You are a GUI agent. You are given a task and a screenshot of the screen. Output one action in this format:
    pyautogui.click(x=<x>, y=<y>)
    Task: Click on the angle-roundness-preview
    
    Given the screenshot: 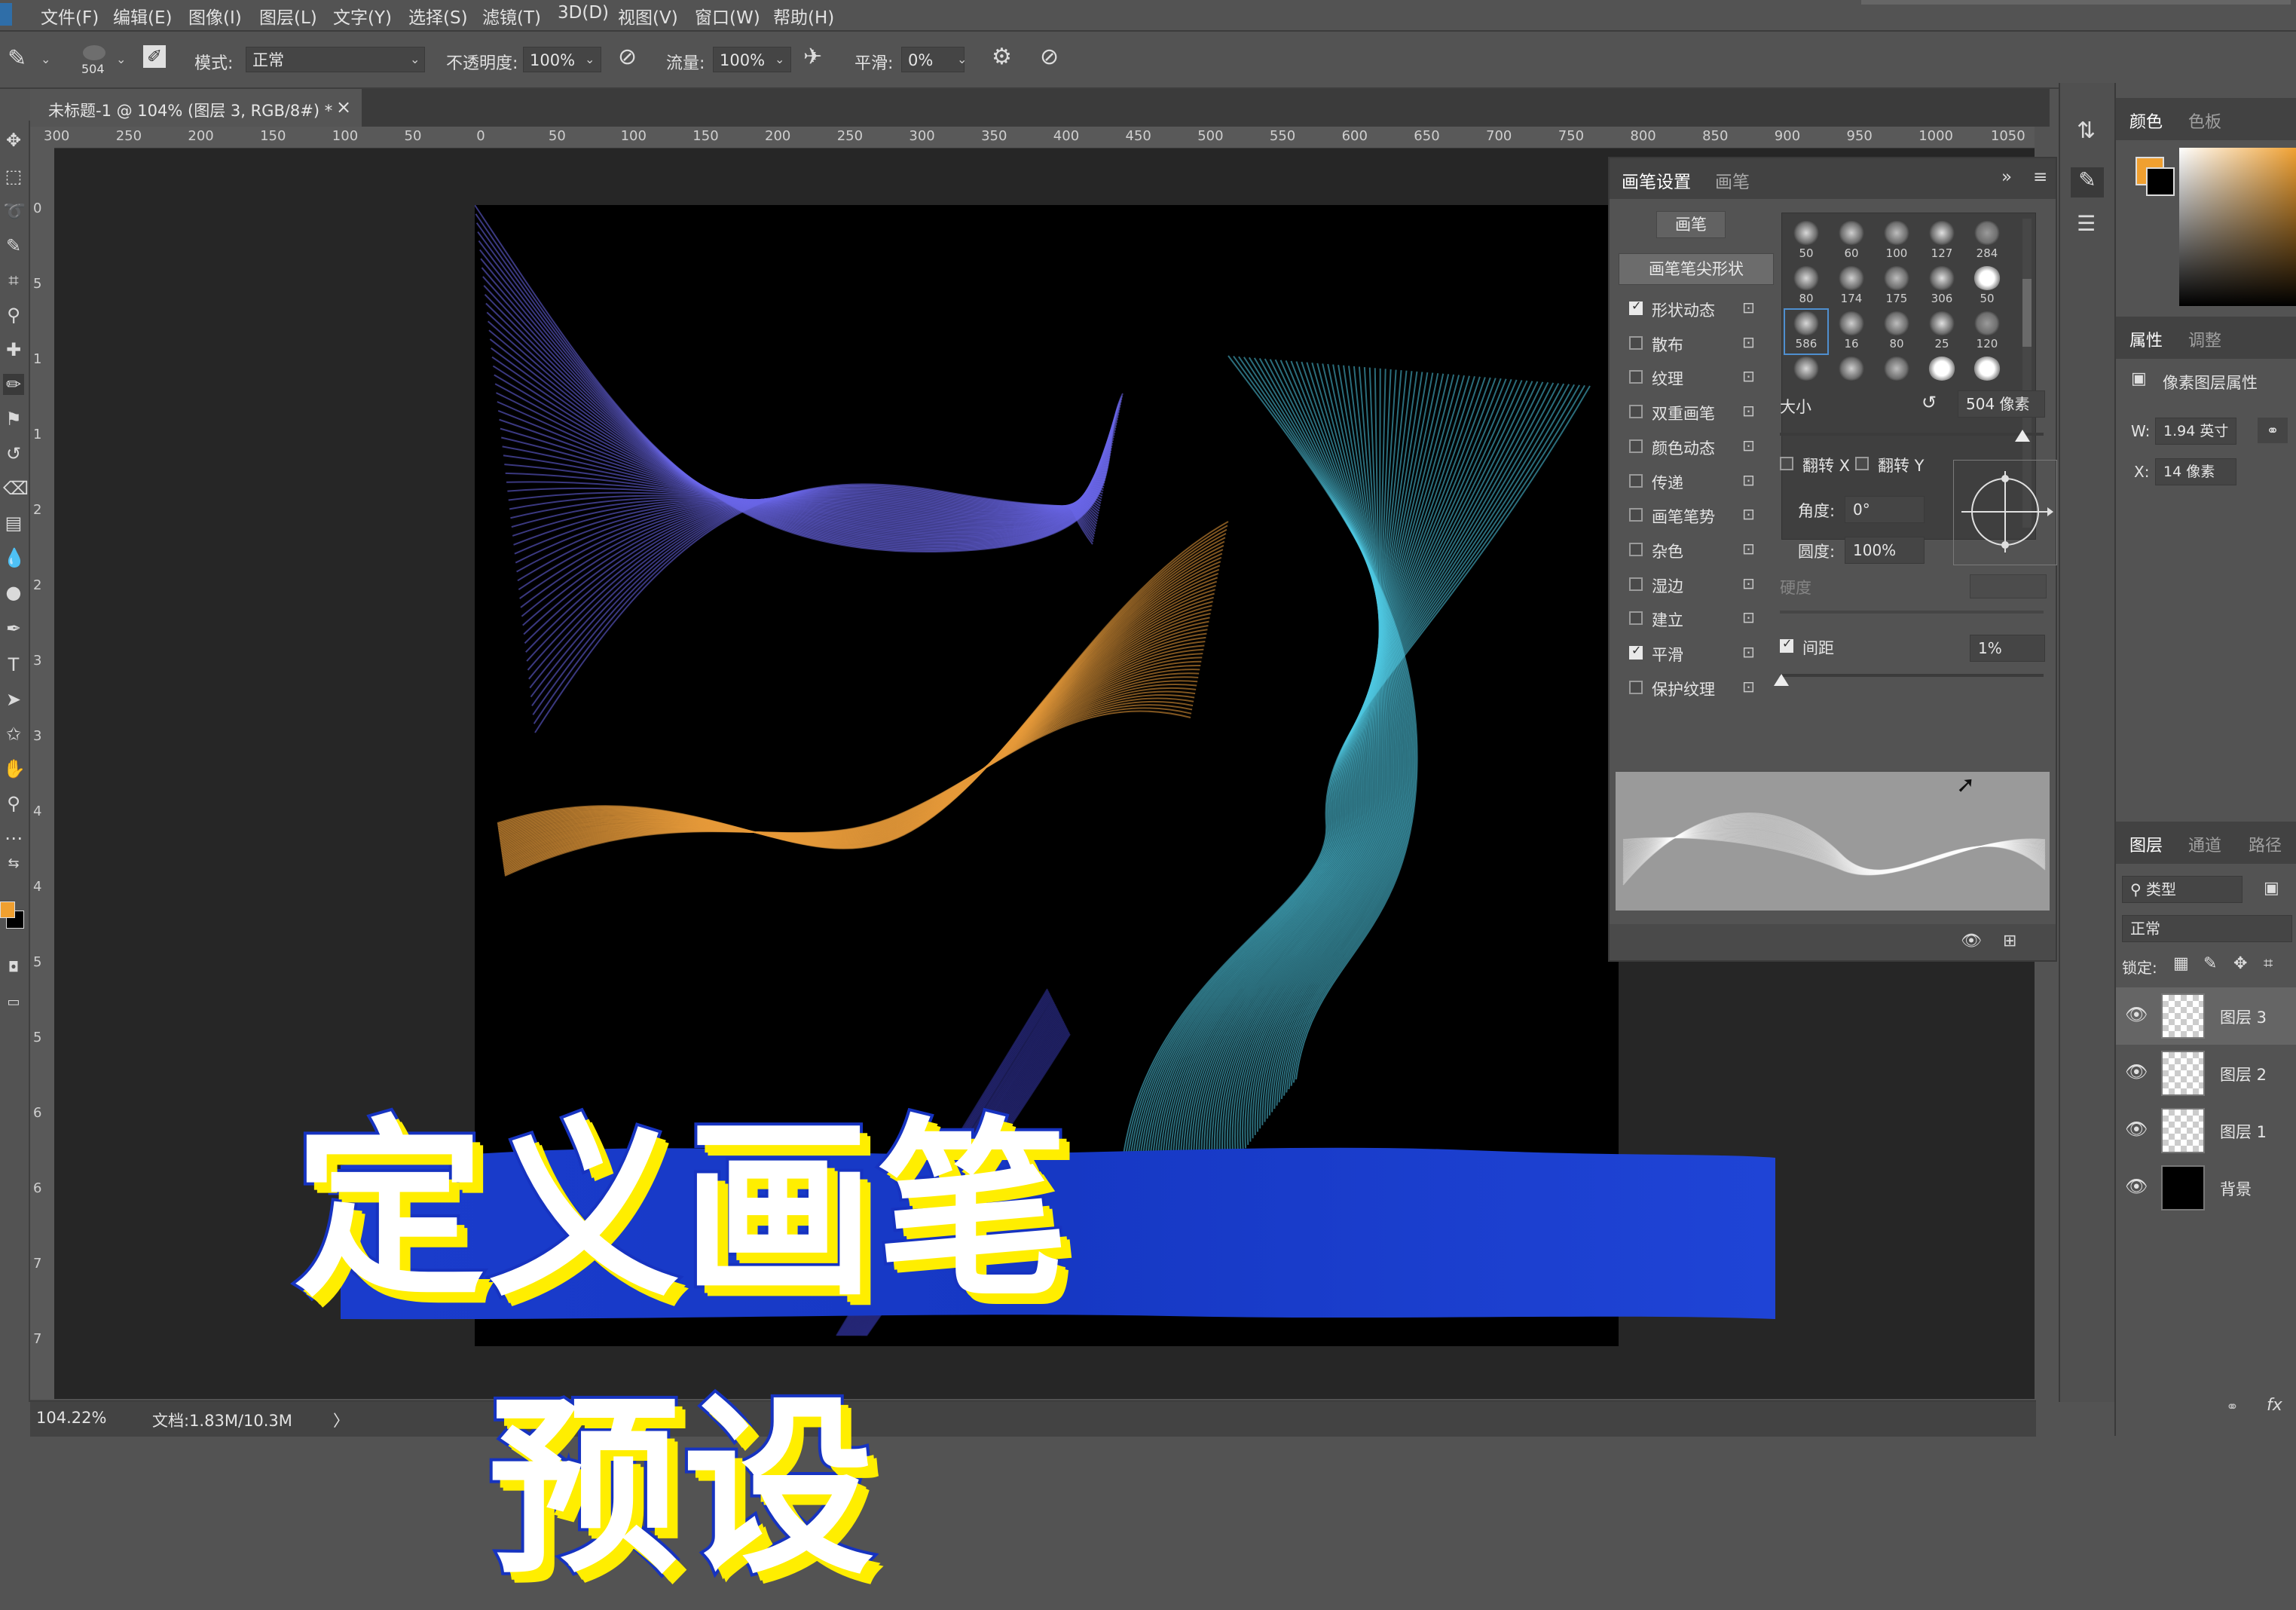 What is the action you would take?
    pyautogui.click(x=2005, y=512)
    